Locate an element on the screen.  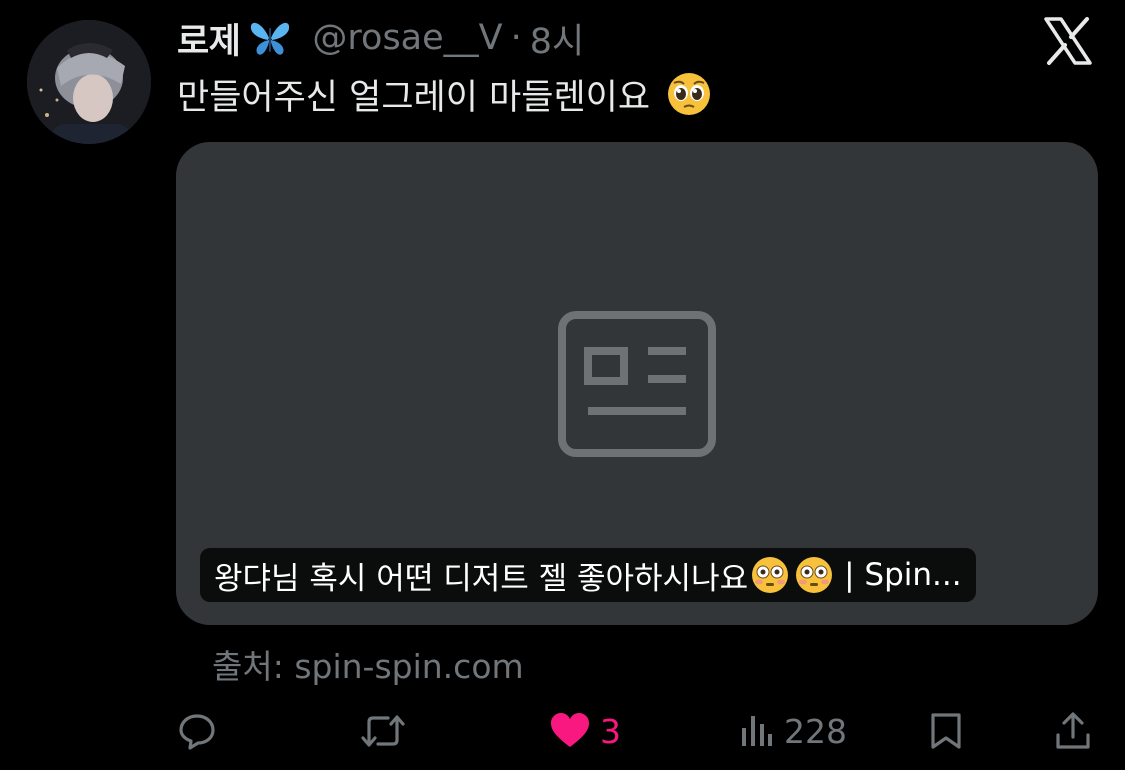
share-button is located at coordinates (1073, 731).